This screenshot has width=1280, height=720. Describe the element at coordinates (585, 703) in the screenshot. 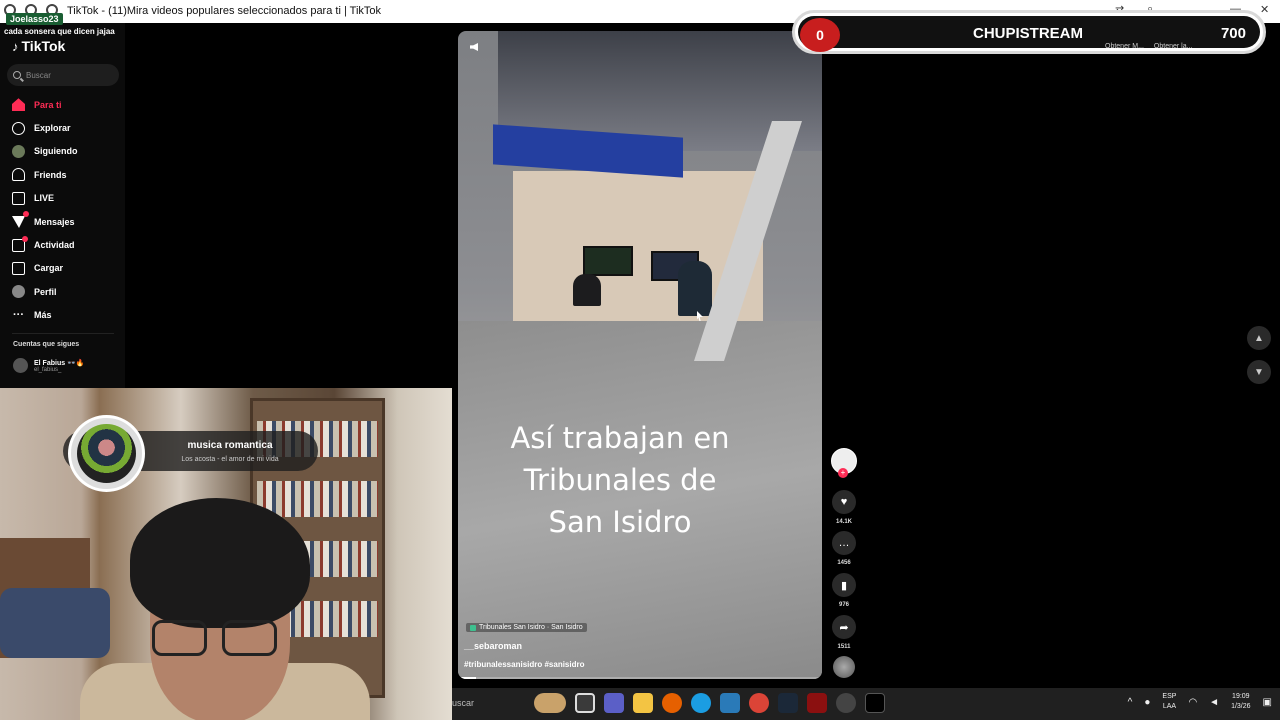

I see `task-view-icon` at that location.